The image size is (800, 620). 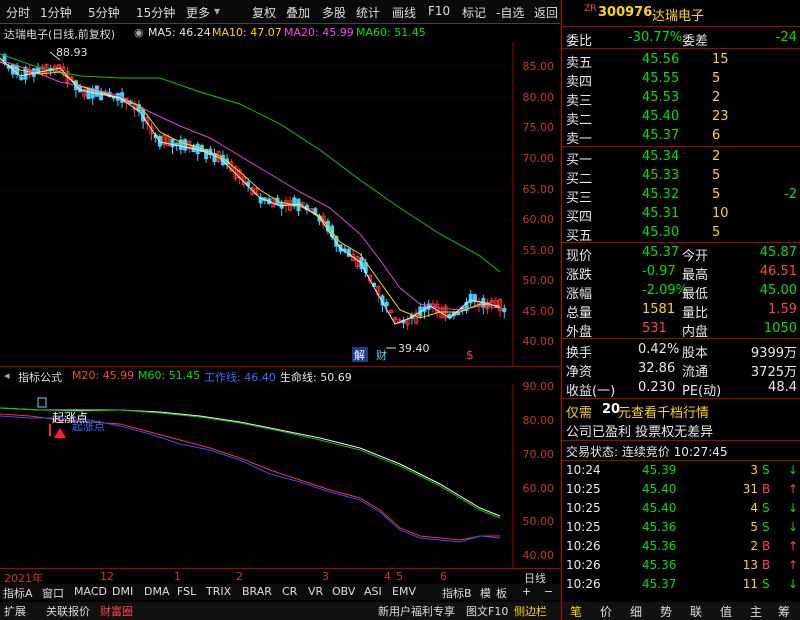 I want to click on wealth-circle-button: 财富圈, so click(x=116, y=611).